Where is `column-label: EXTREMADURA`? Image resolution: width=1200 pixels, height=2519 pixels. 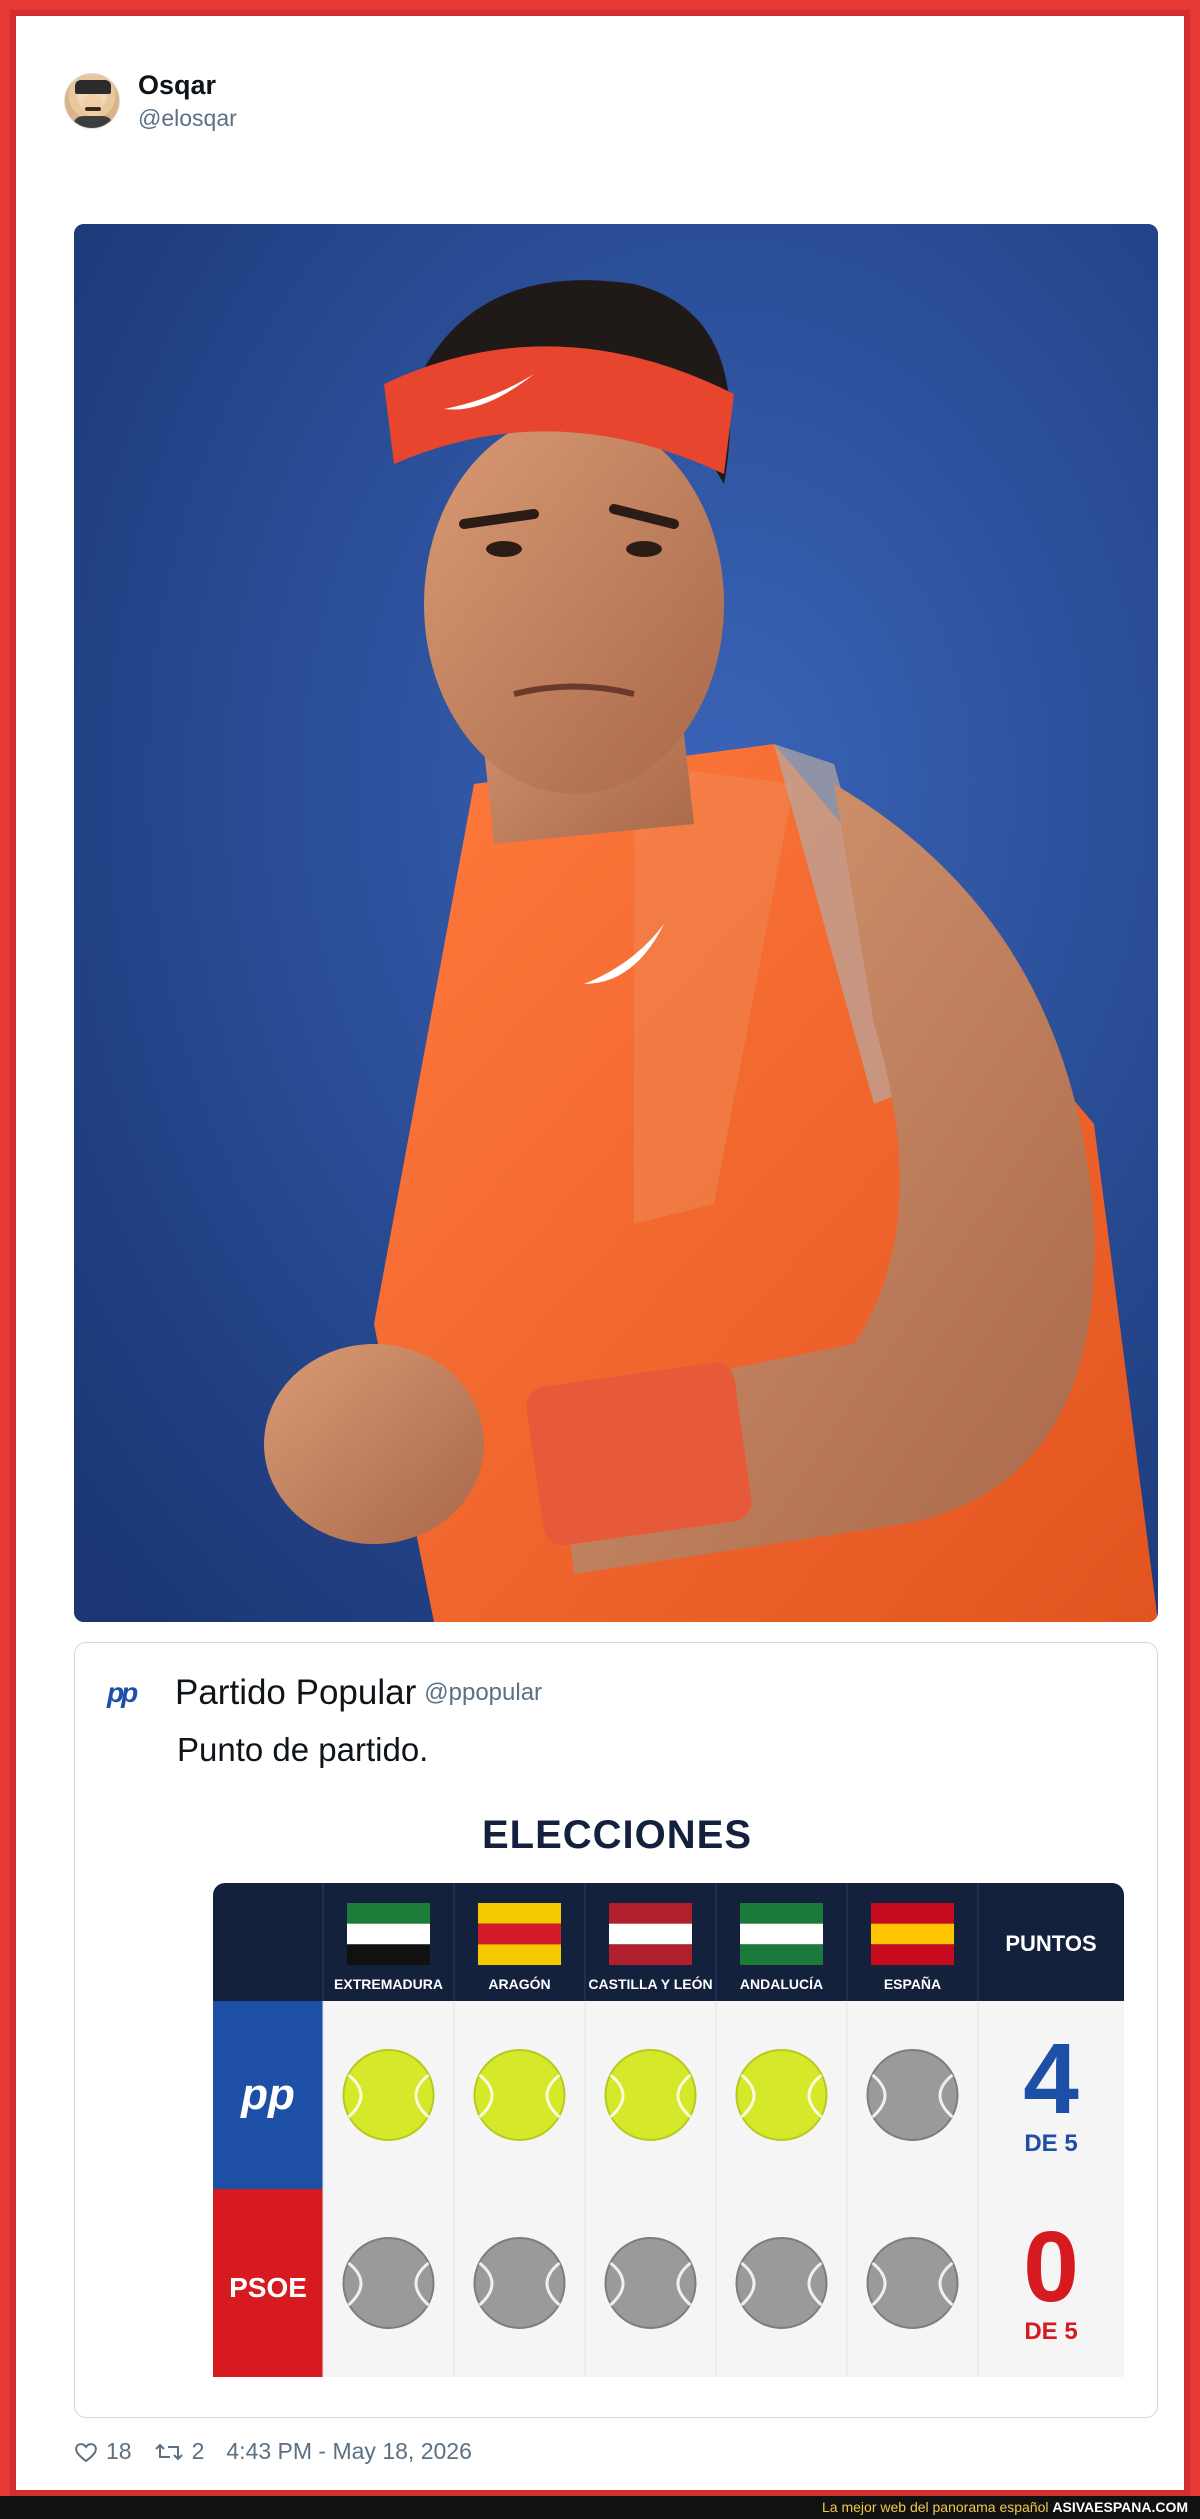 column-label: EXTREMADURA is located at coordinates (388, 1984).